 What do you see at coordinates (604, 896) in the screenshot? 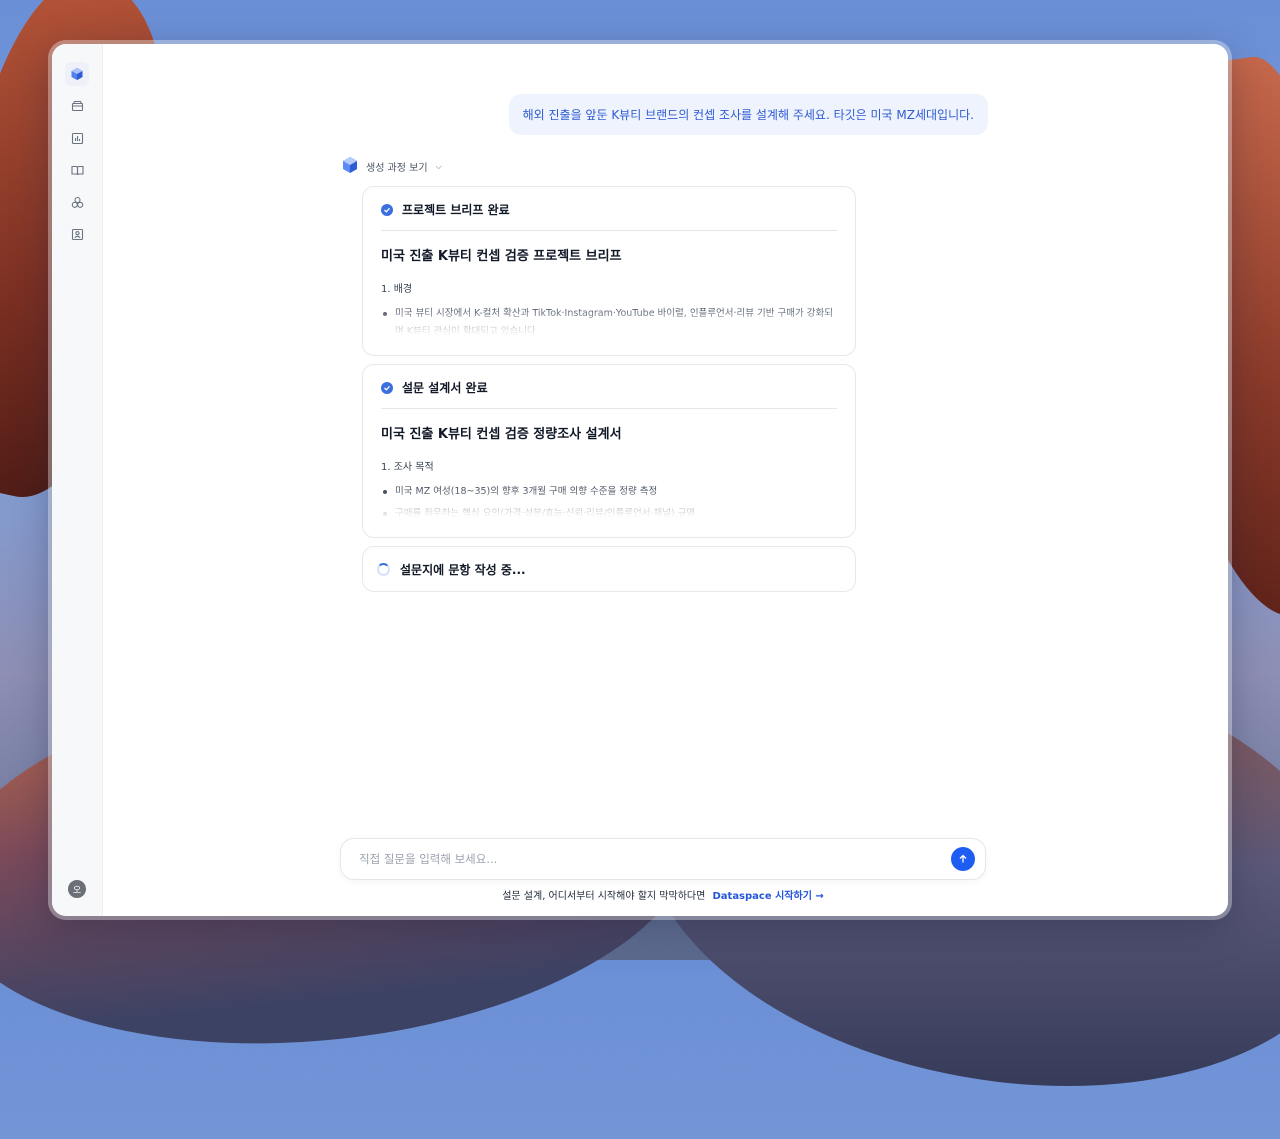
I see `footer-text: 설문 설계, 어디서부터 시작해야 할지 막막하다면` at bounding box center [604, 896].